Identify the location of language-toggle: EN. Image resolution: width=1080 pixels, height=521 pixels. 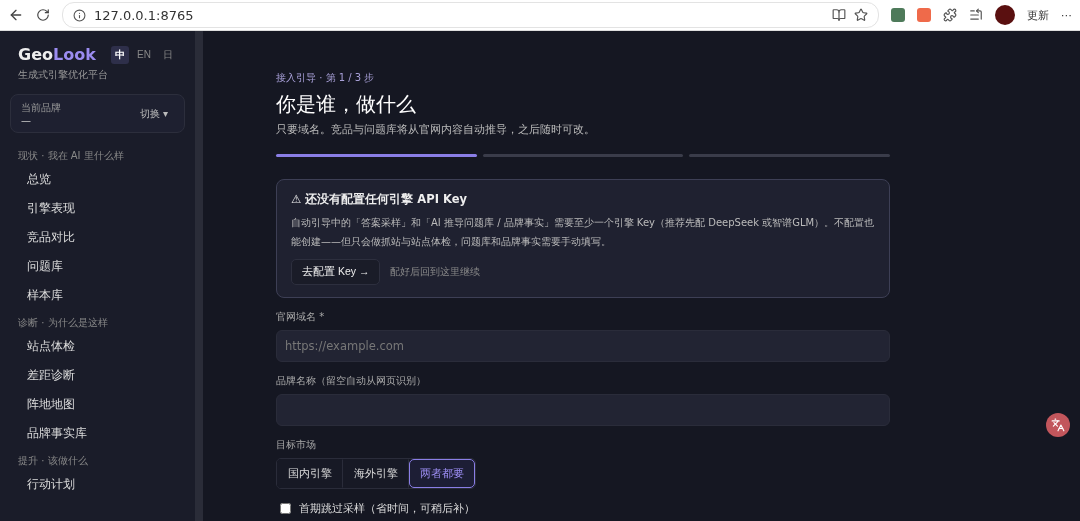
(144, 54).